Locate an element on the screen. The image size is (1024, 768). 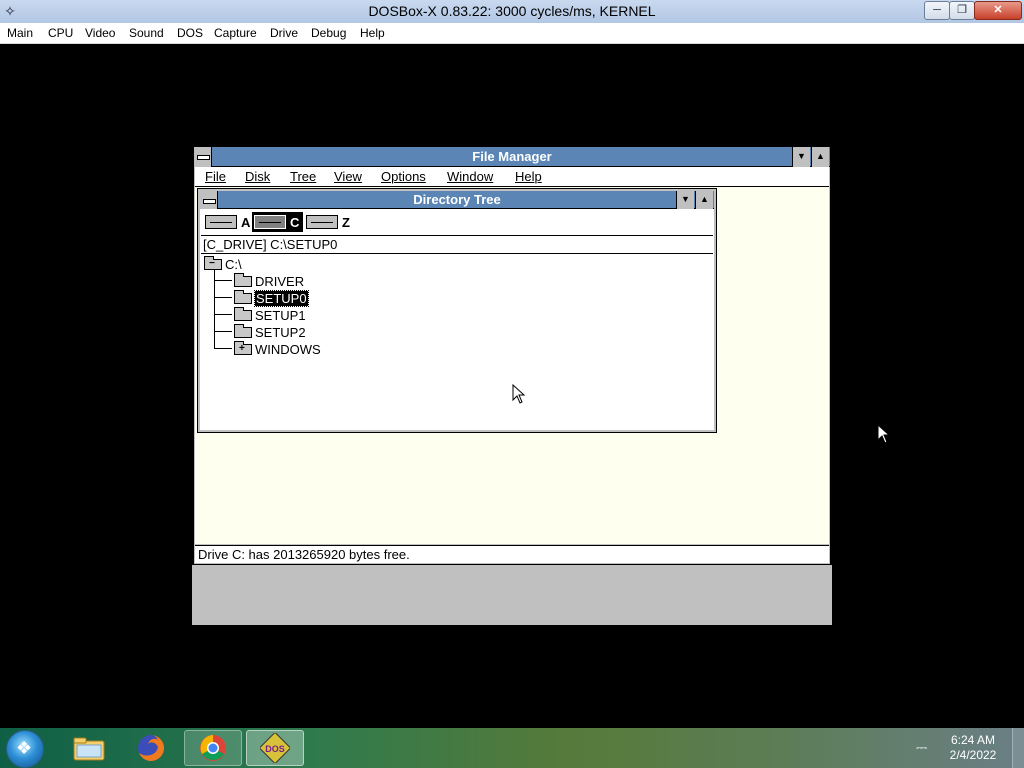
child-system-menu-button is located at coordinates (209, 200).